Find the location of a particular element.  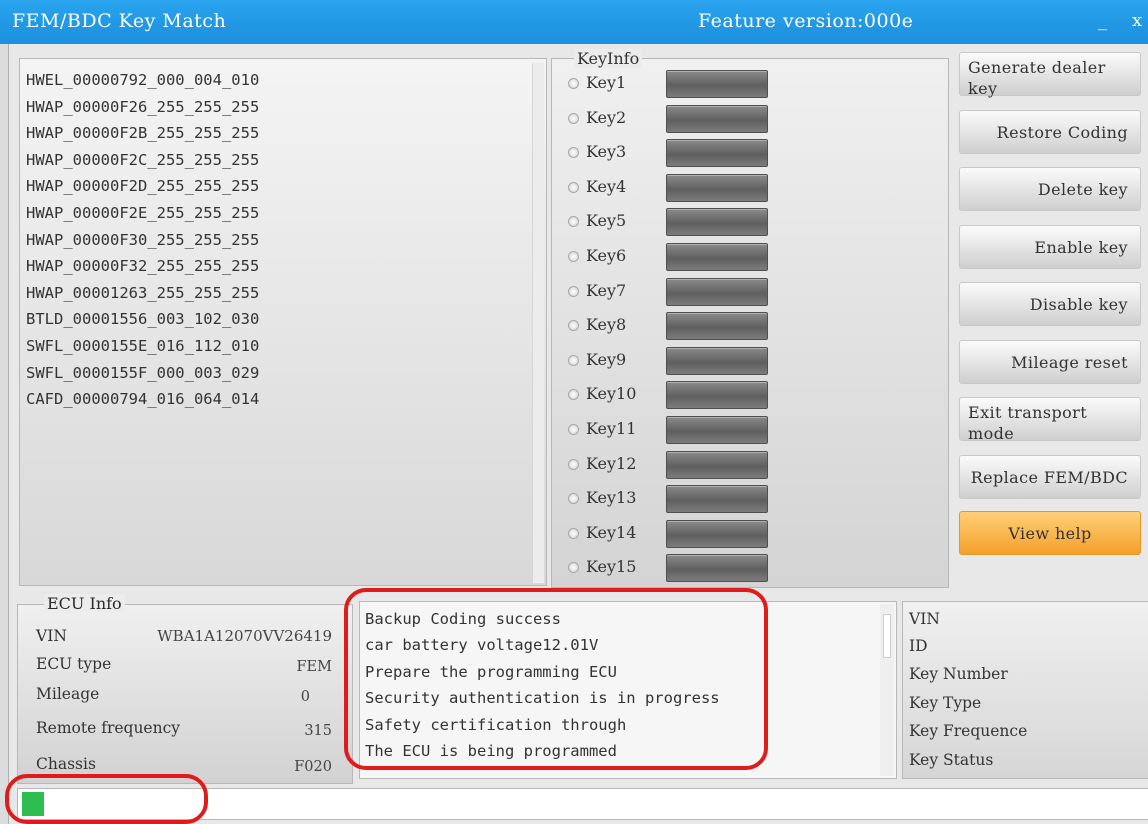

view-help-button: View help is located at coordinates (1050, 533).